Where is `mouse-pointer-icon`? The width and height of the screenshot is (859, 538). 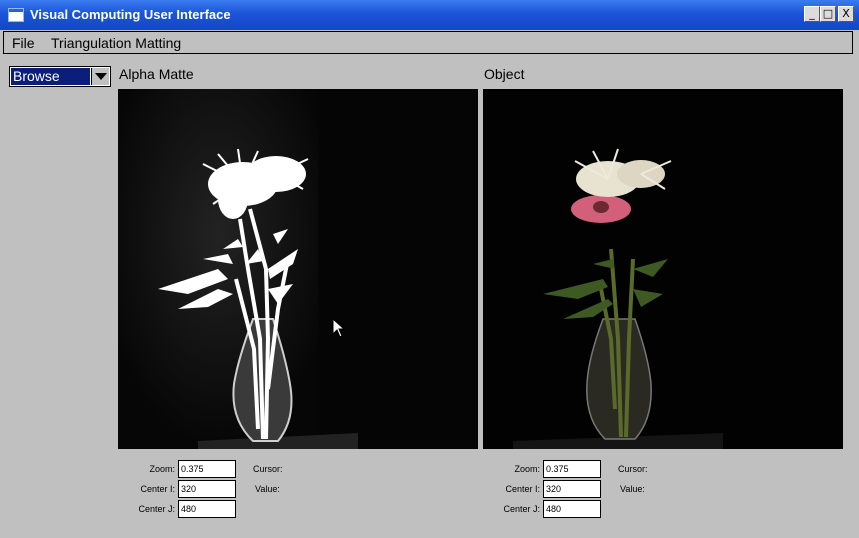
mouse-pointer-icon is located at coordinates (339, 328).